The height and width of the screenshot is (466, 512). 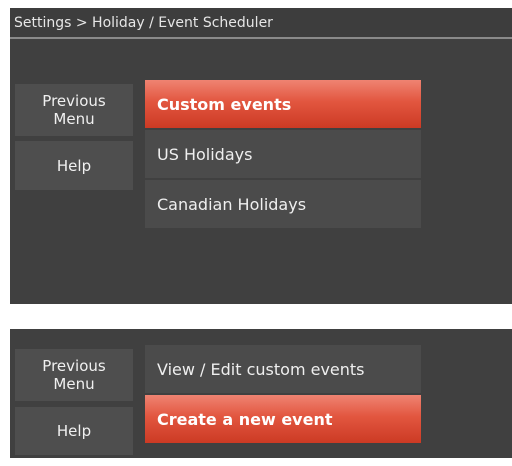 I want to click on menu-item-create-new-event: Create a new event, so click(x=283, y=419).